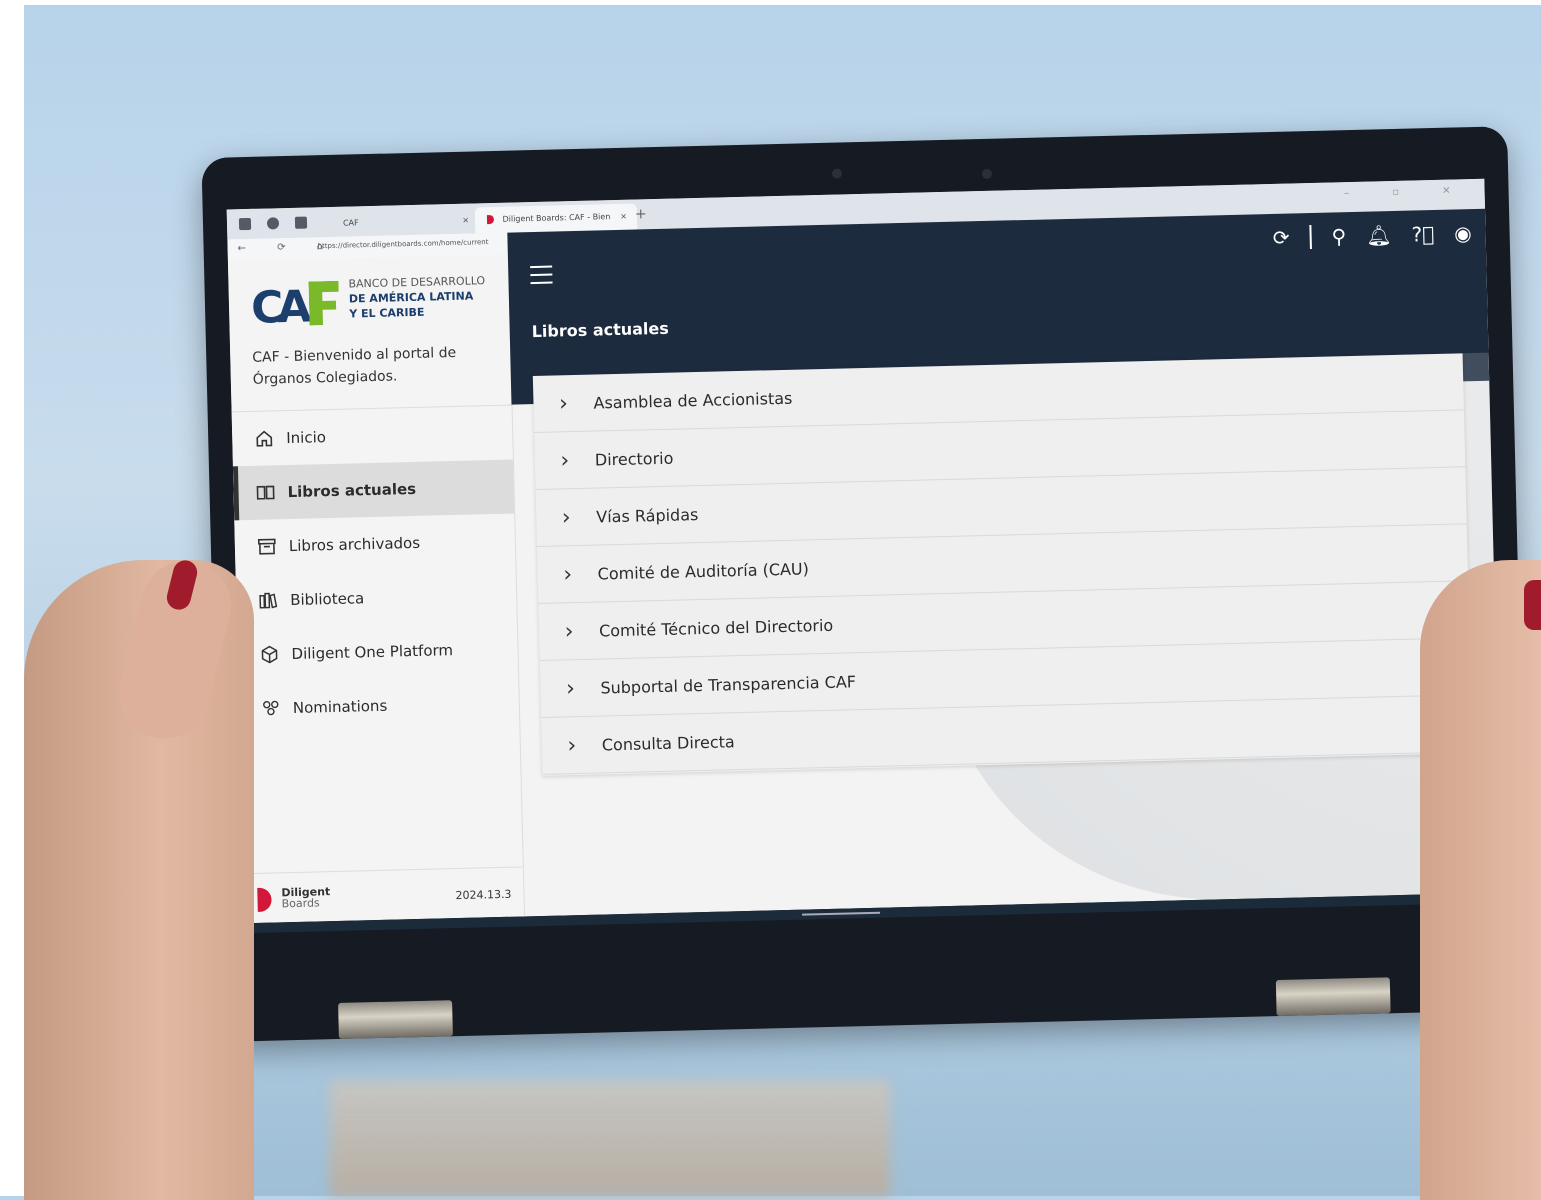 This screenshot has height=1200, width=1541. Describe the element at coordinates (770, 2) in the screenshot. I see `photo-border-top` at that location.